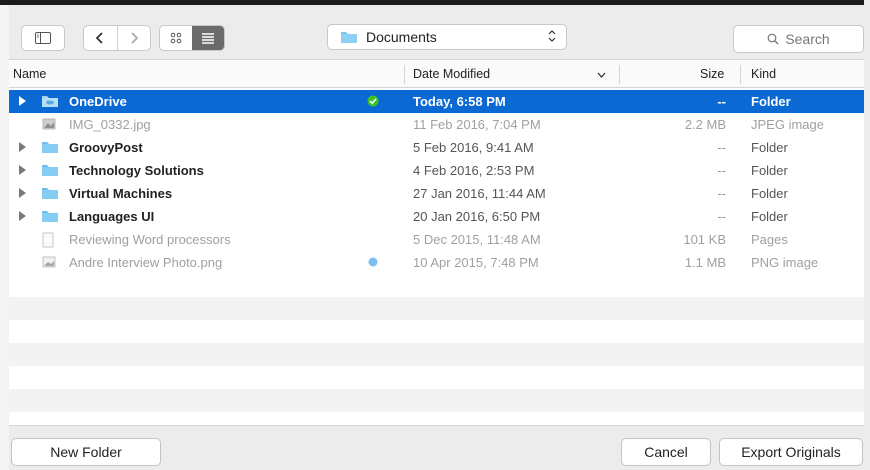  I want to click on file-name: GroovyPost, so click(106, 147).